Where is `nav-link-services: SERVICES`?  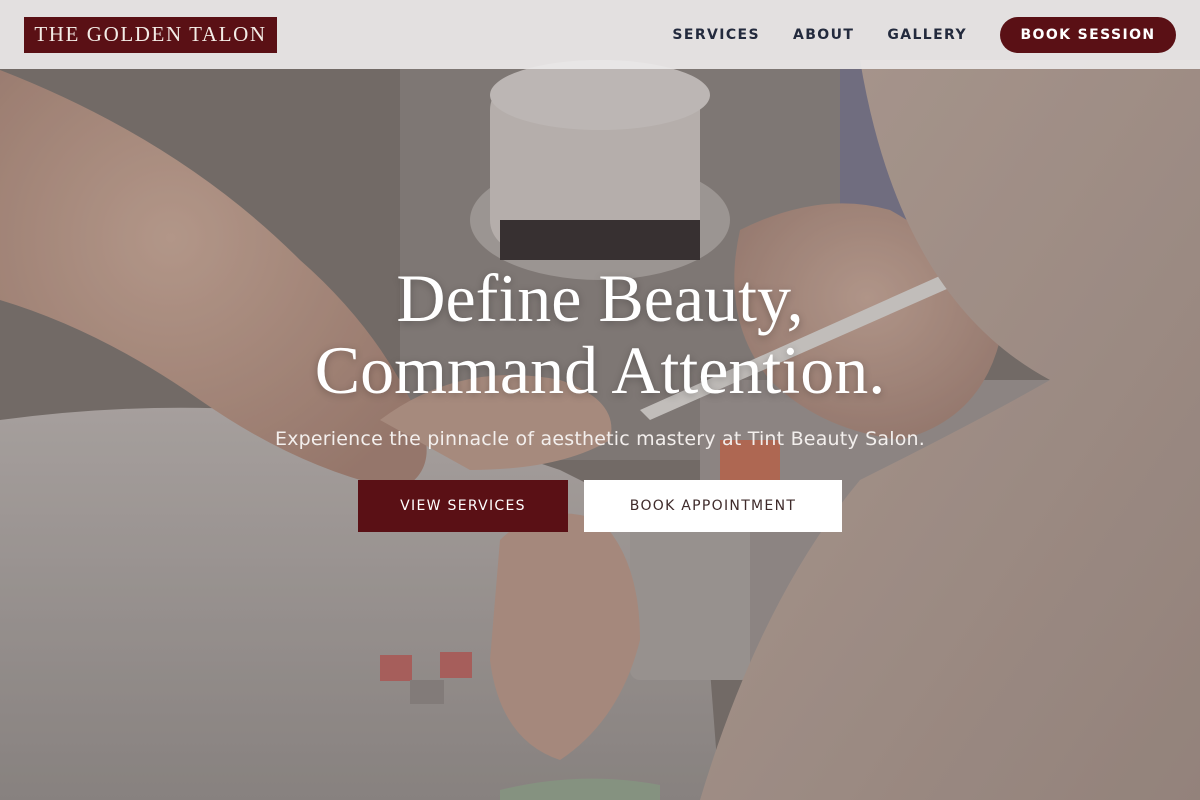 nav-link-services: SERVICES is located at coordinates (716, 35).